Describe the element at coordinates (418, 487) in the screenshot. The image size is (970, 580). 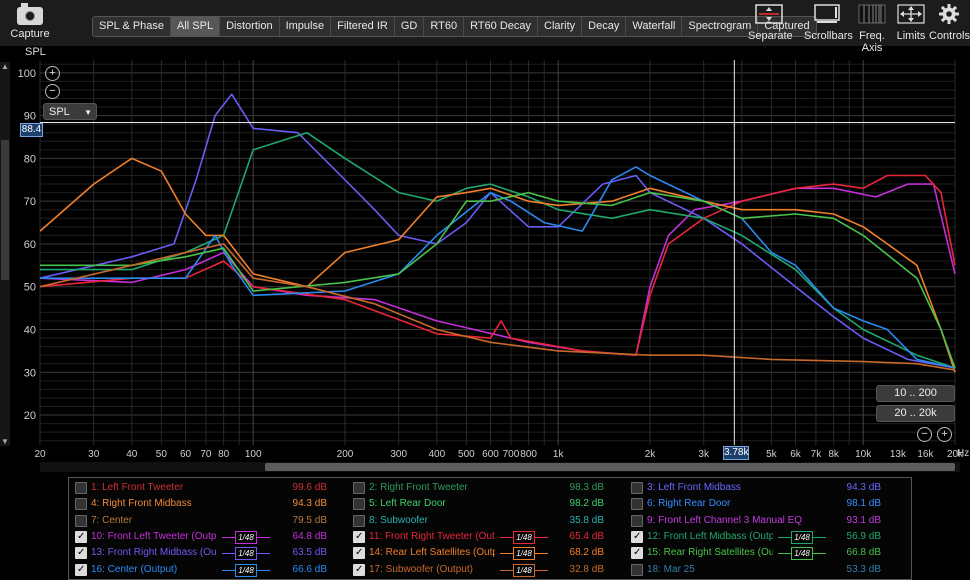
I see `legend-item-name: 2: Right Front Tweeter` at that location.